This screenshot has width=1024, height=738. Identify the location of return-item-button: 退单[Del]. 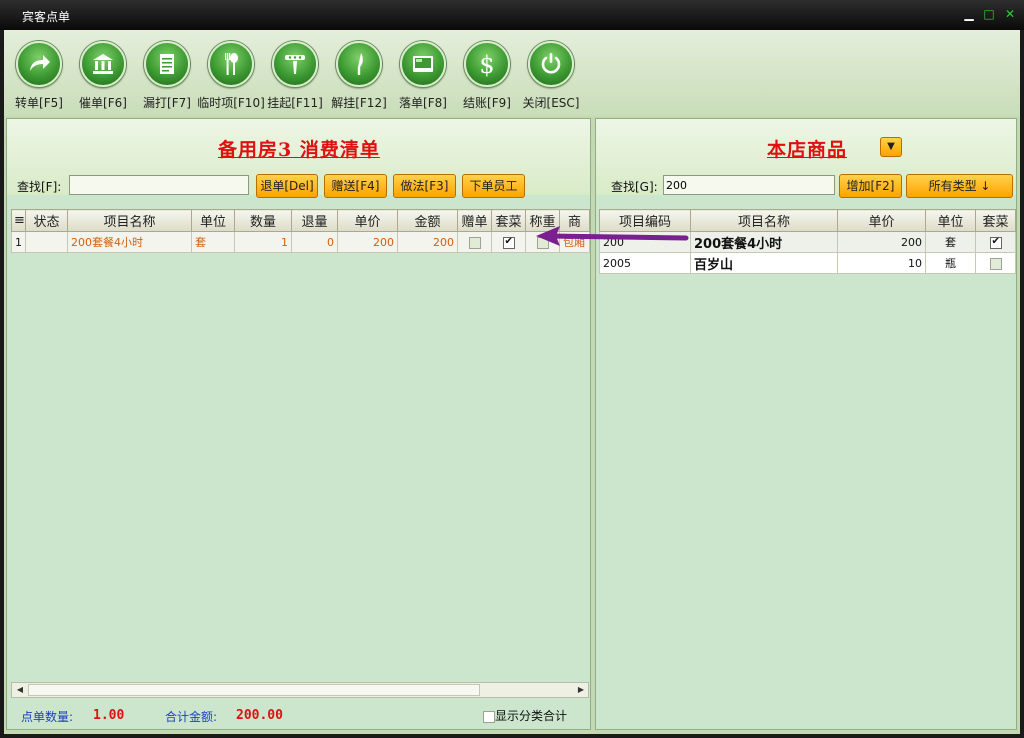
(287, 186).